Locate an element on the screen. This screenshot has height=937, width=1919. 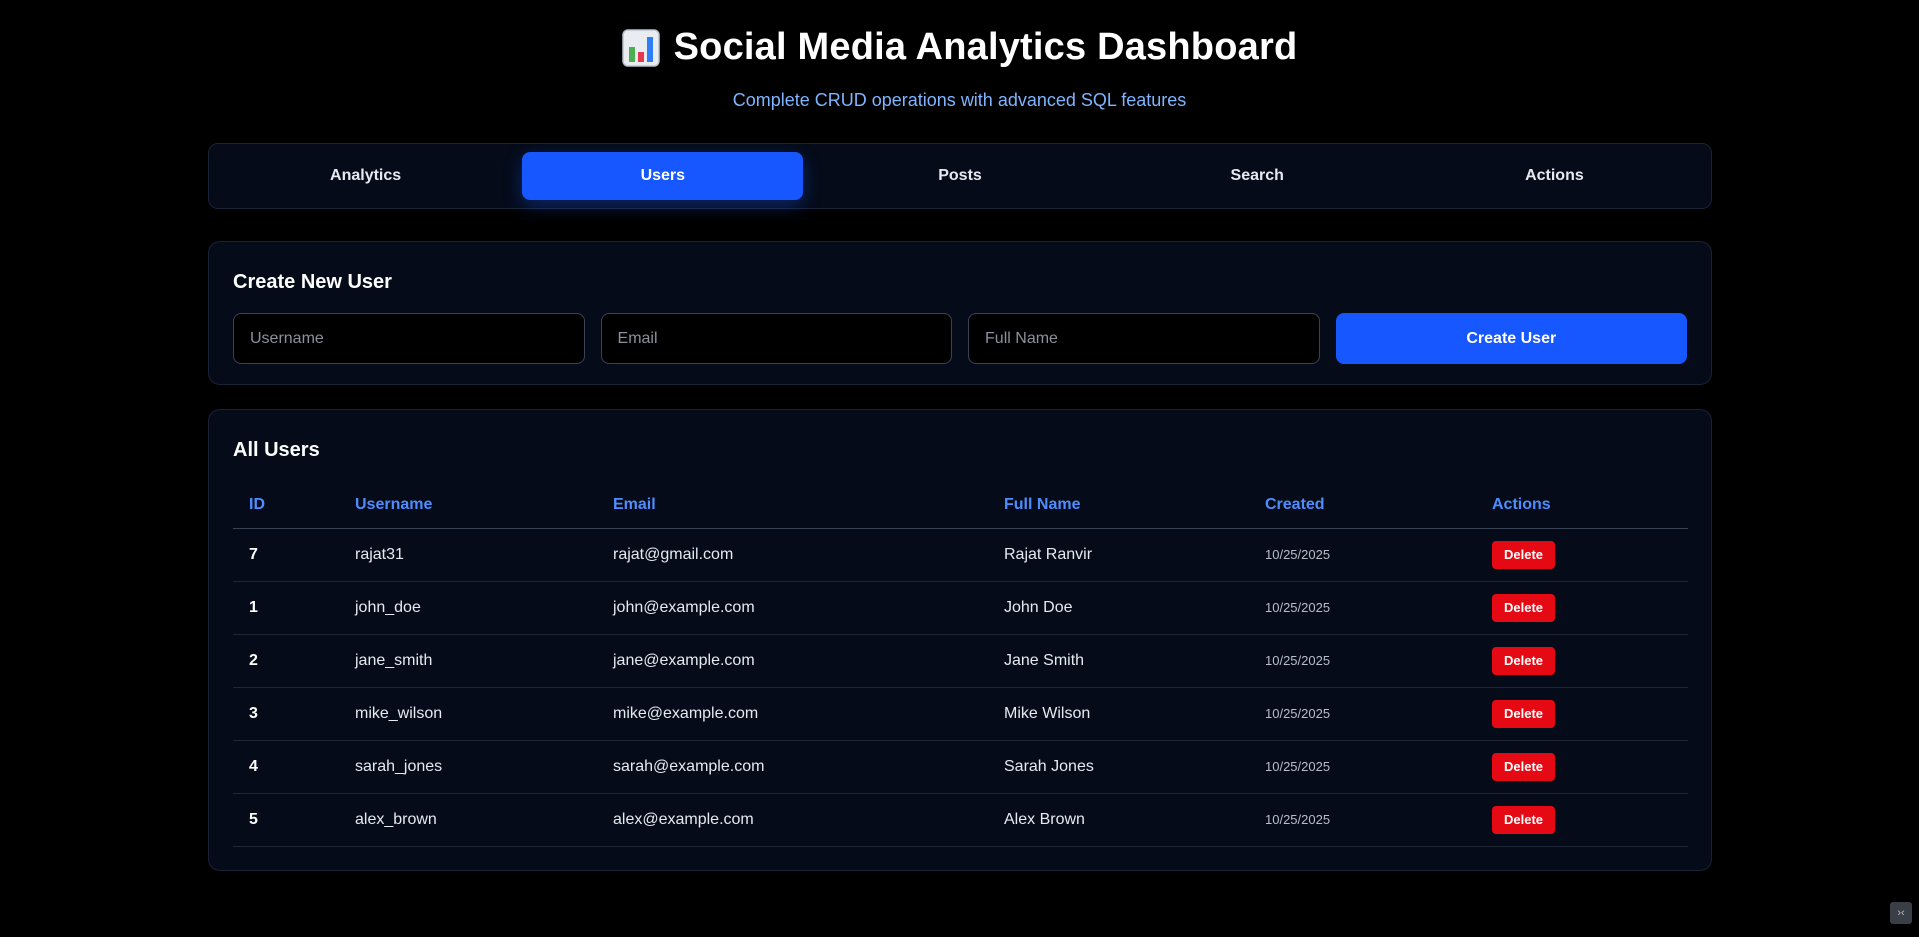
create-user-button: Create User is located at coordinates (1511, 338).